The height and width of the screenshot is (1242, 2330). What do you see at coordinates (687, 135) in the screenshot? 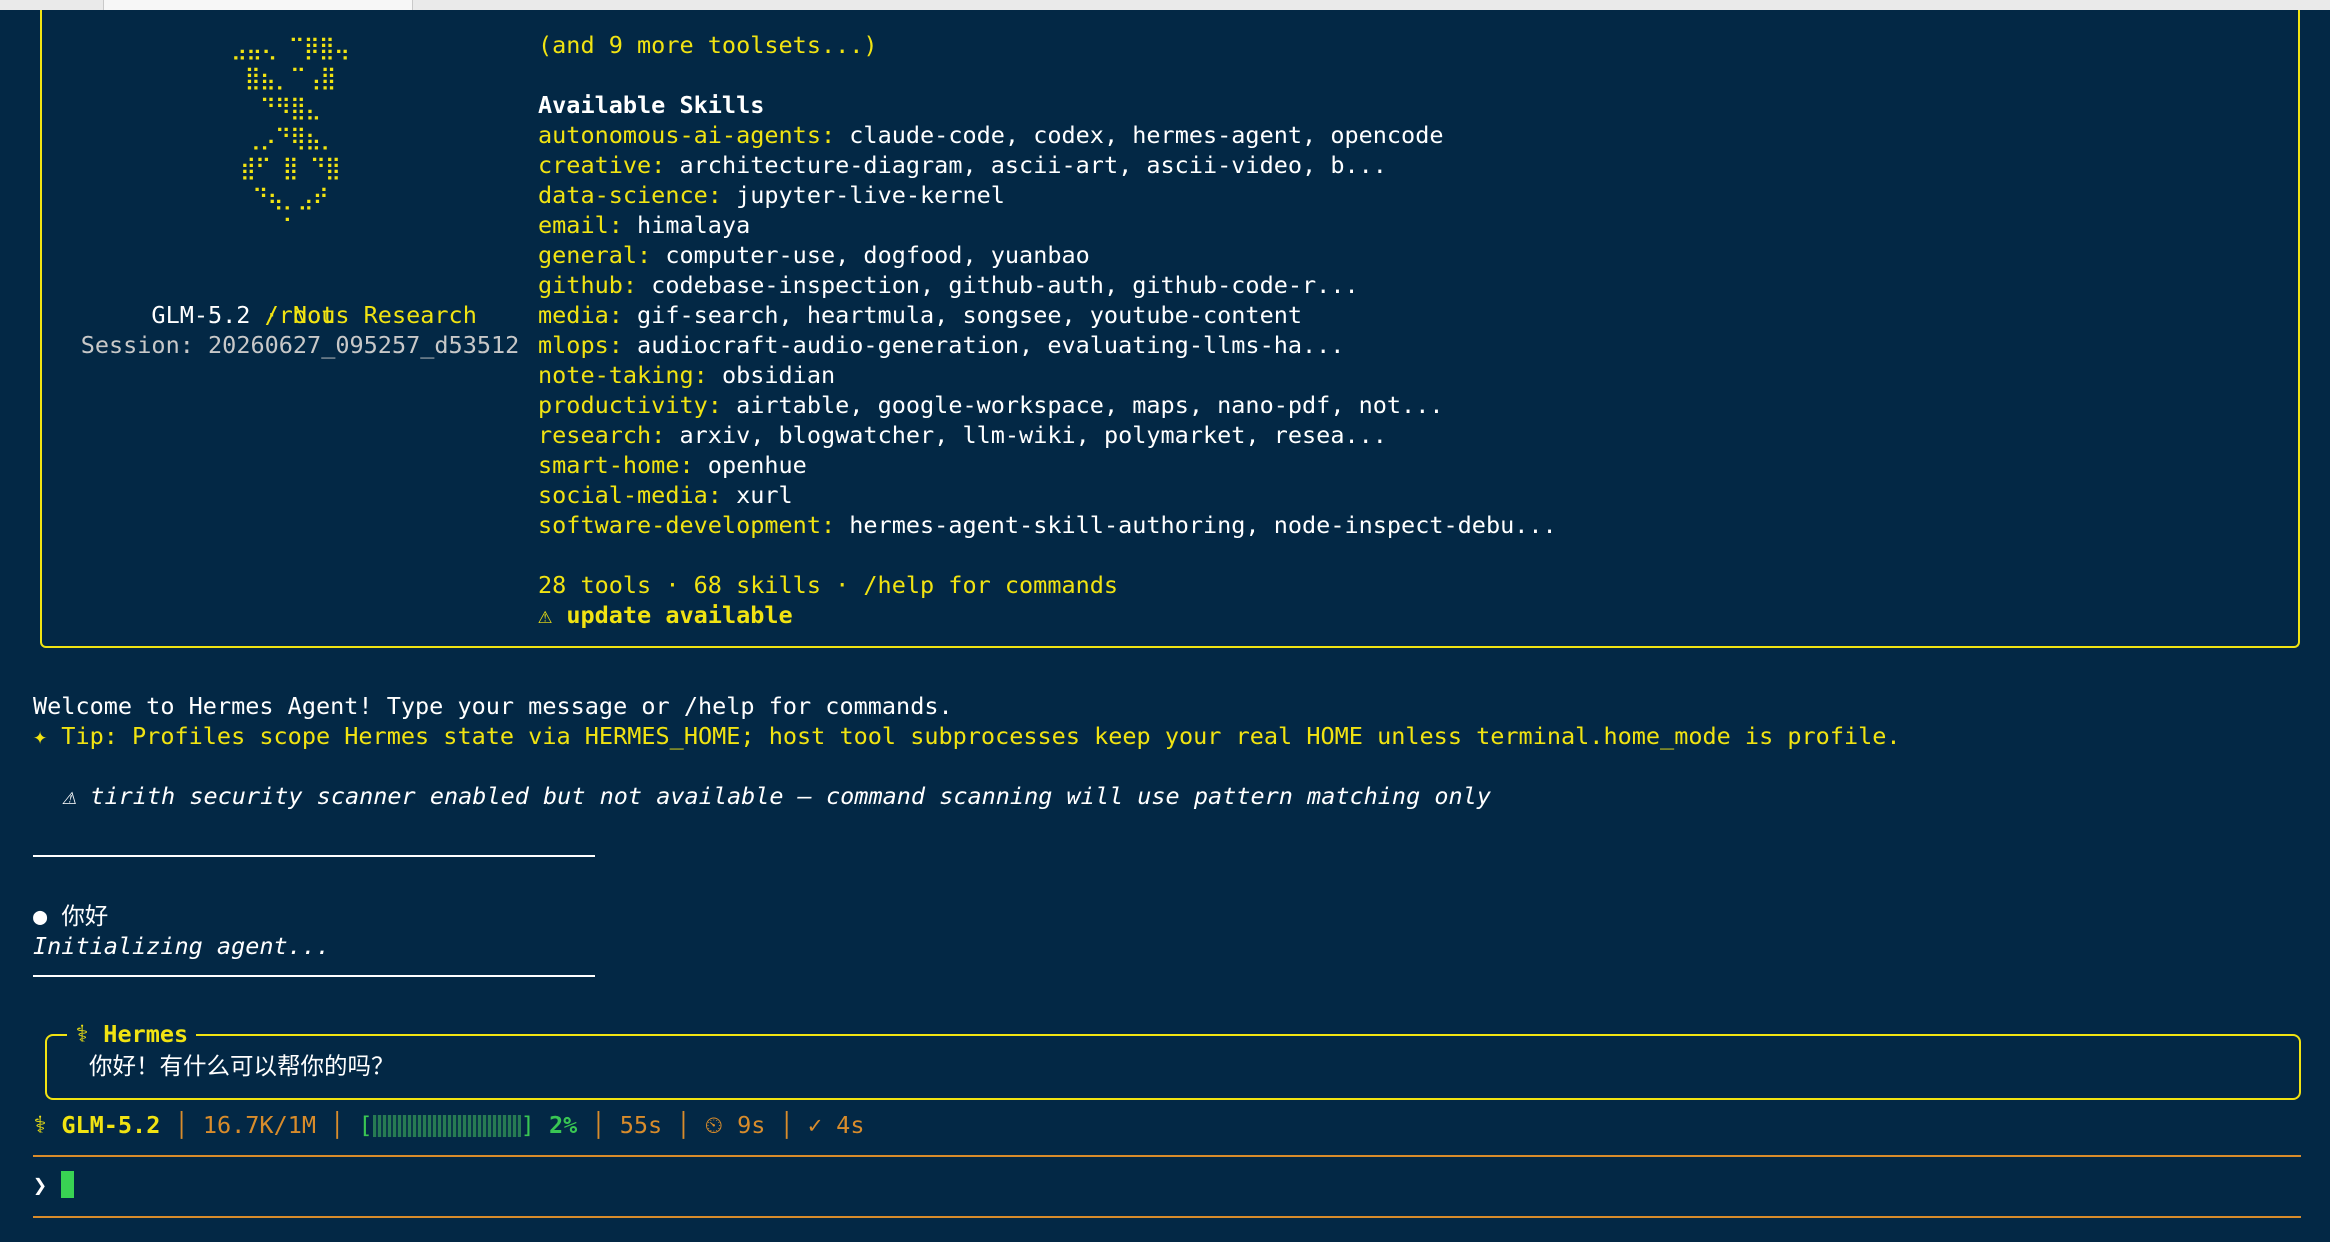
I see `skill-category: autonomous-ai-agents:` at bounding box center [687, 135].